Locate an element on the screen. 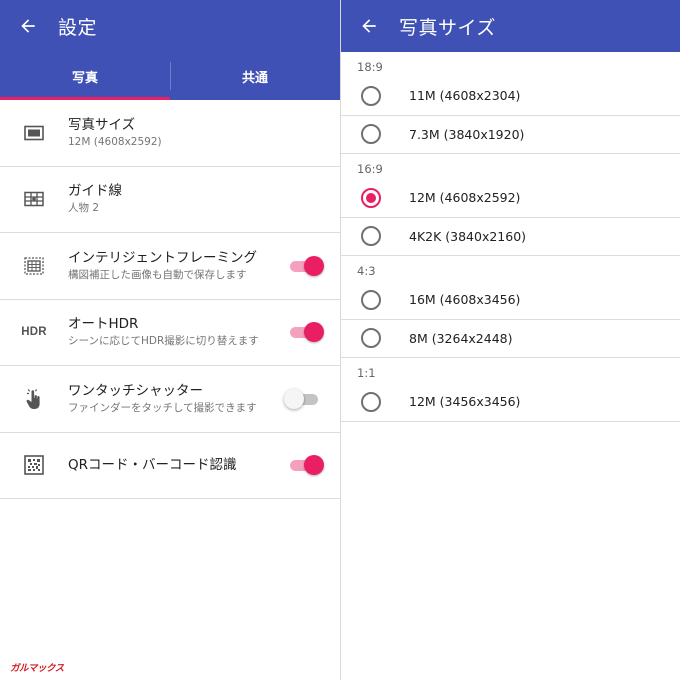  page-title: 写真サイズ is located at coordinates (447, 27).